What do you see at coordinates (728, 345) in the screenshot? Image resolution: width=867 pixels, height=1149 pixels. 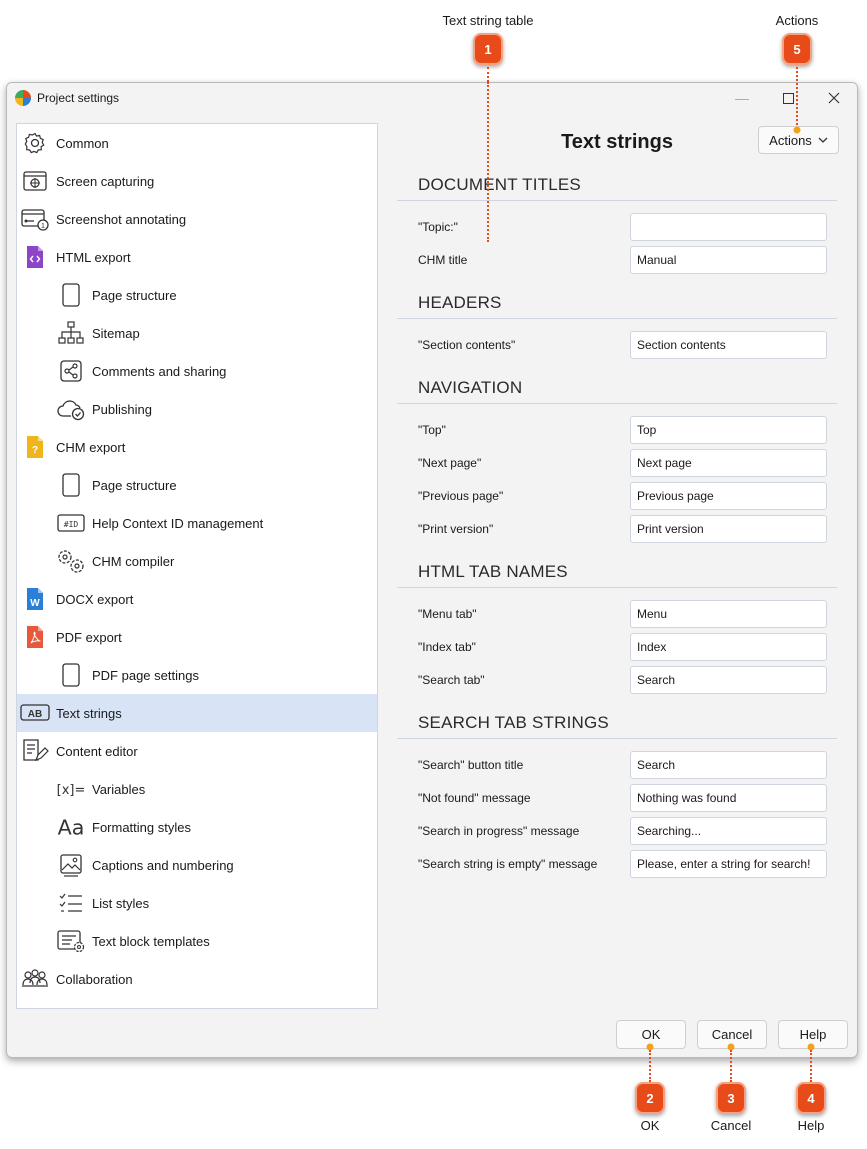 I see `string-value-input: Section contents` at bounding box center [728, 345].